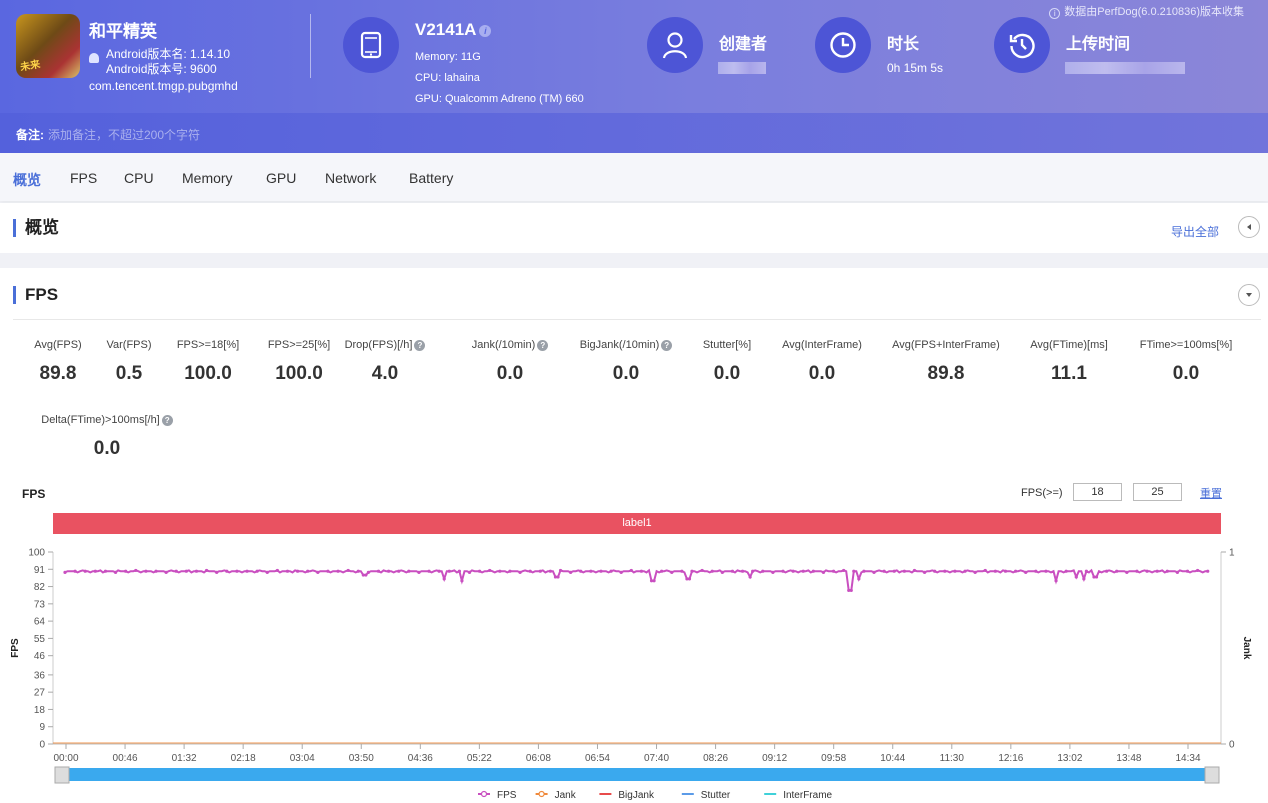 Image resolution: width=1268 pixels, height=803 pixels. What do you see at coordinates (742, 68) in the screenshot?
I see `creator-value-redacted` at bounding box center [742, 68].